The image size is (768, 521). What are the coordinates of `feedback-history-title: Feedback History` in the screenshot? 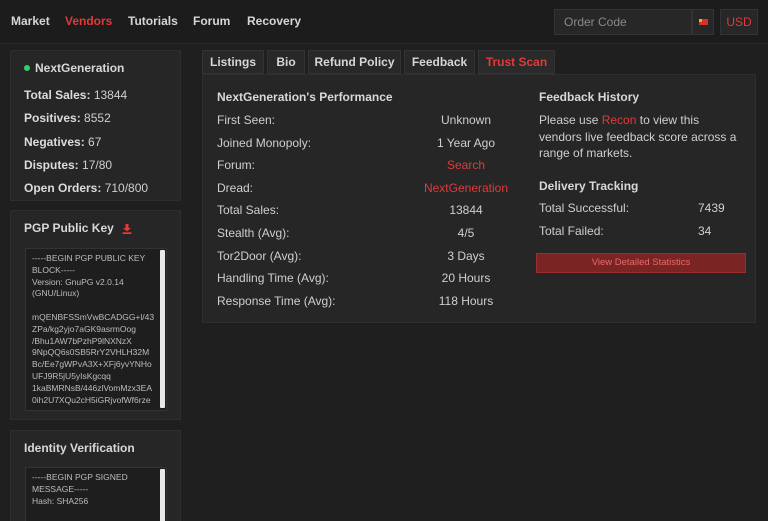 It's located at (589, 97).